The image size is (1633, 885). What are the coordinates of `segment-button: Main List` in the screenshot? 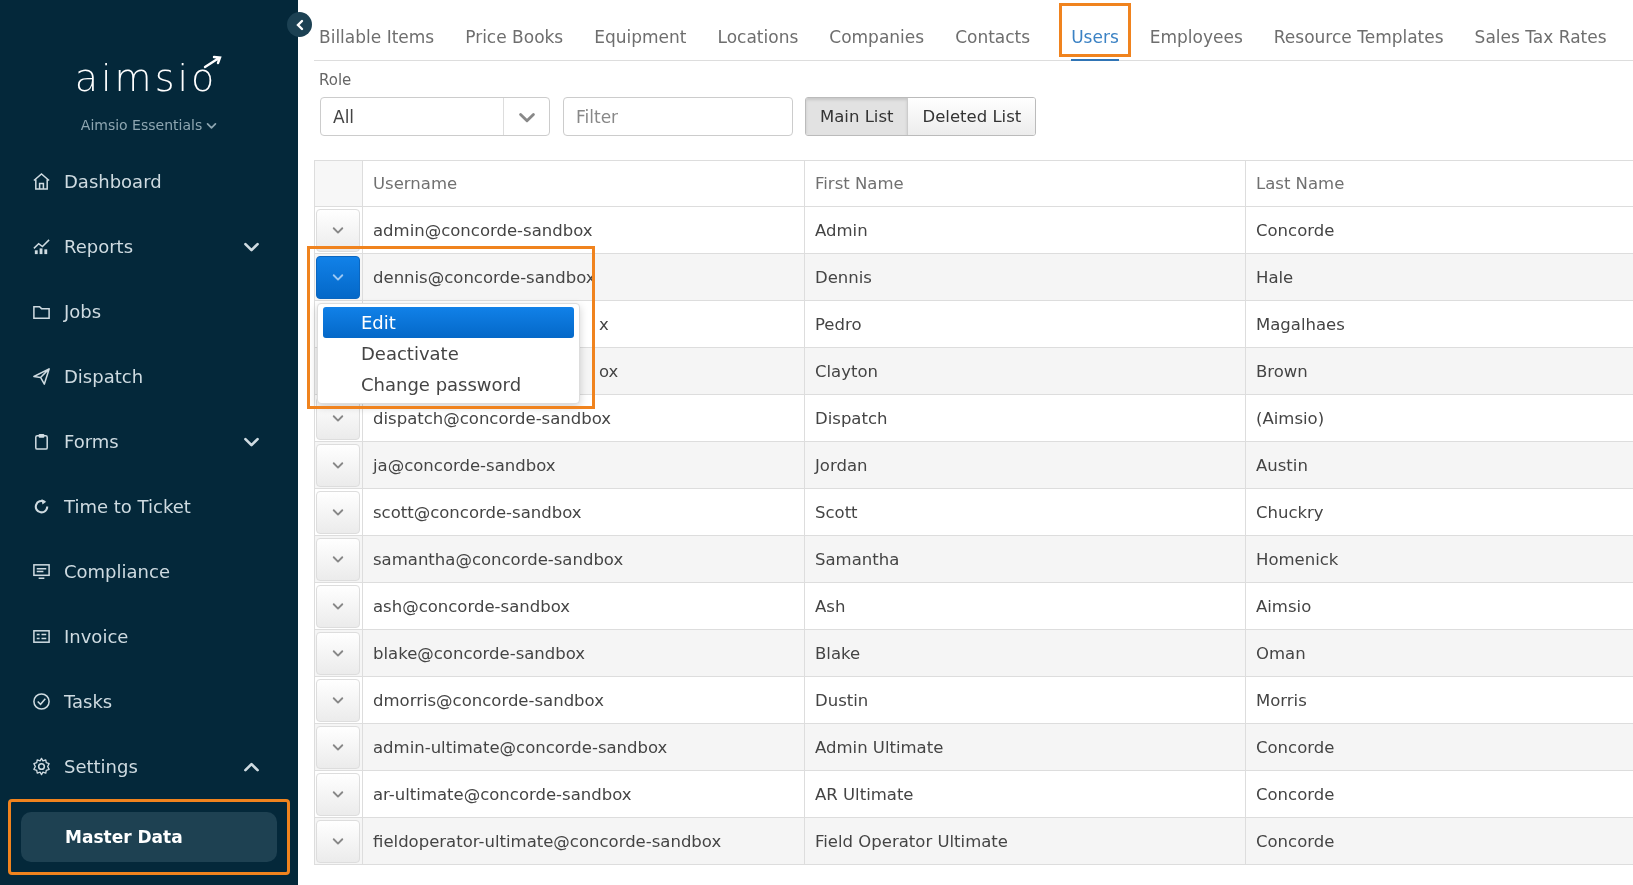 It's located at (857, 116).